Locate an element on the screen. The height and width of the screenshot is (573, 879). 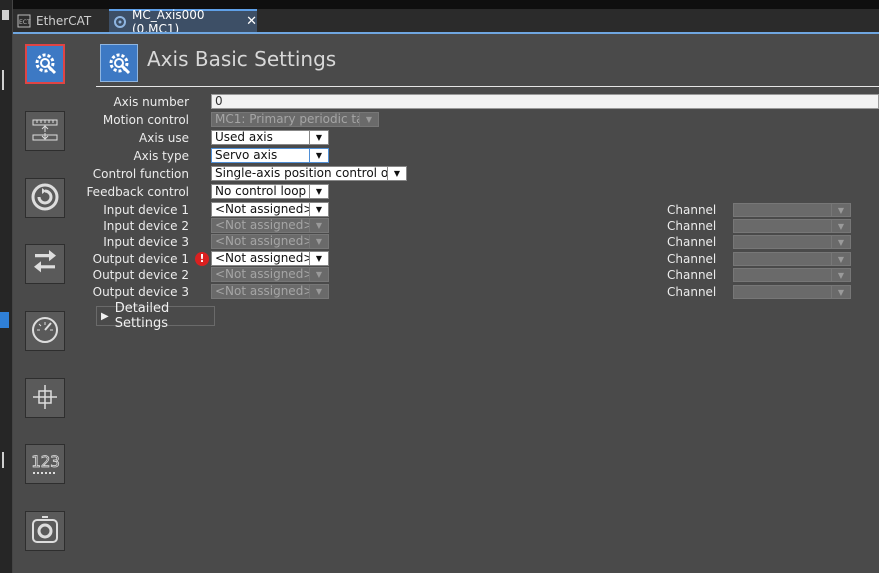
sidebar-item-servo-drive-settings: 123 is located at coordinates (45, 464).